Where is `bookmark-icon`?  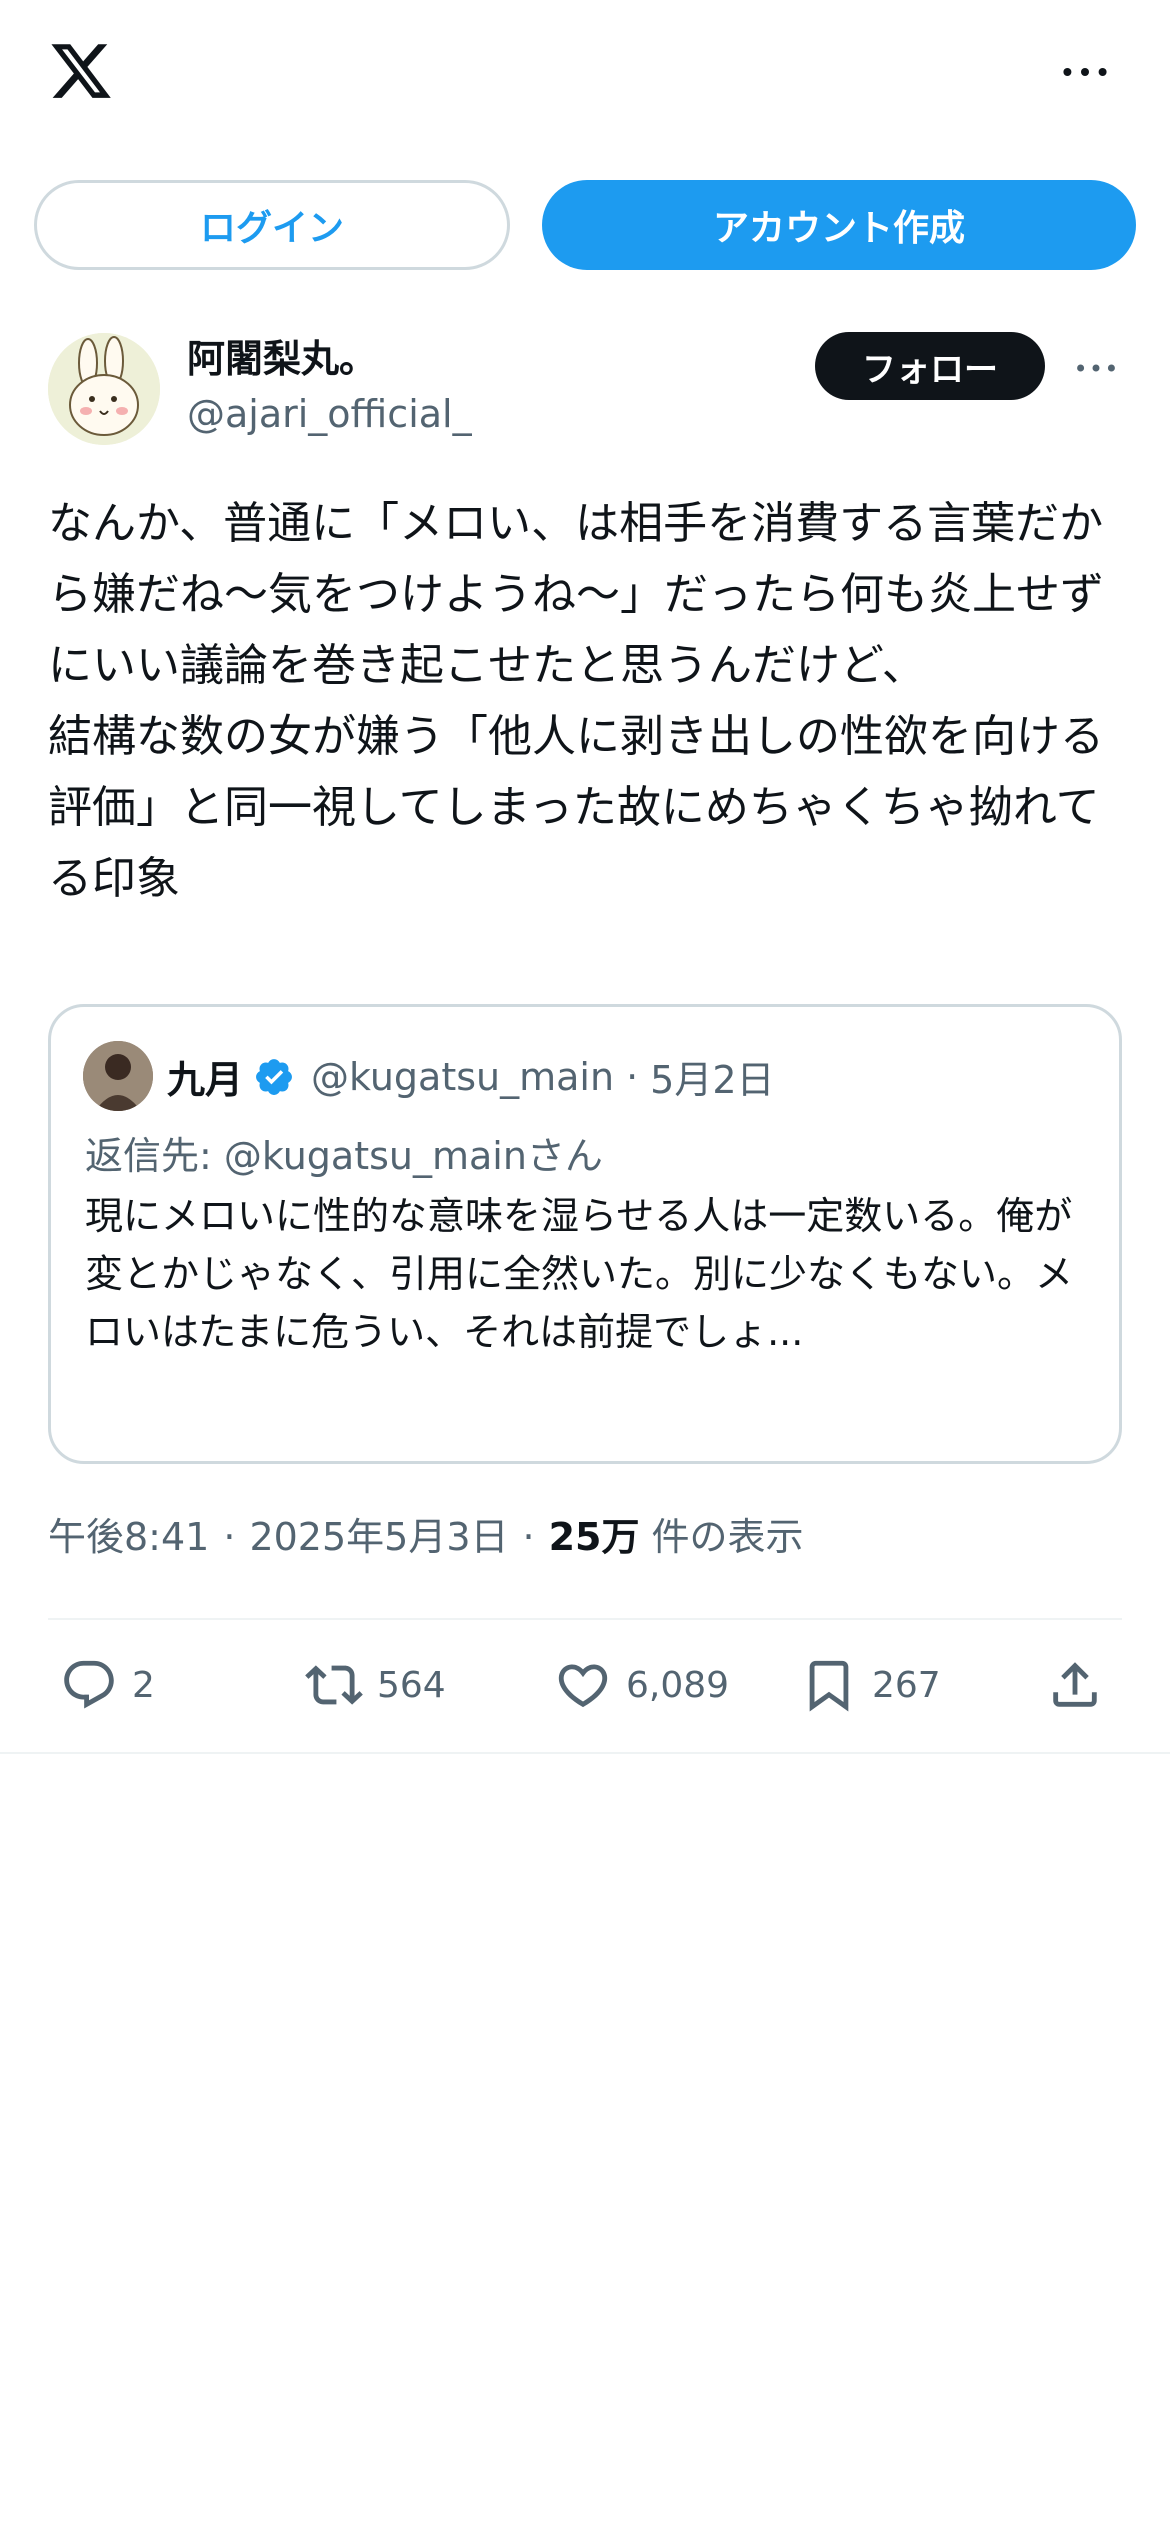 bookmark-icon is located at coordinates (829, 1686).